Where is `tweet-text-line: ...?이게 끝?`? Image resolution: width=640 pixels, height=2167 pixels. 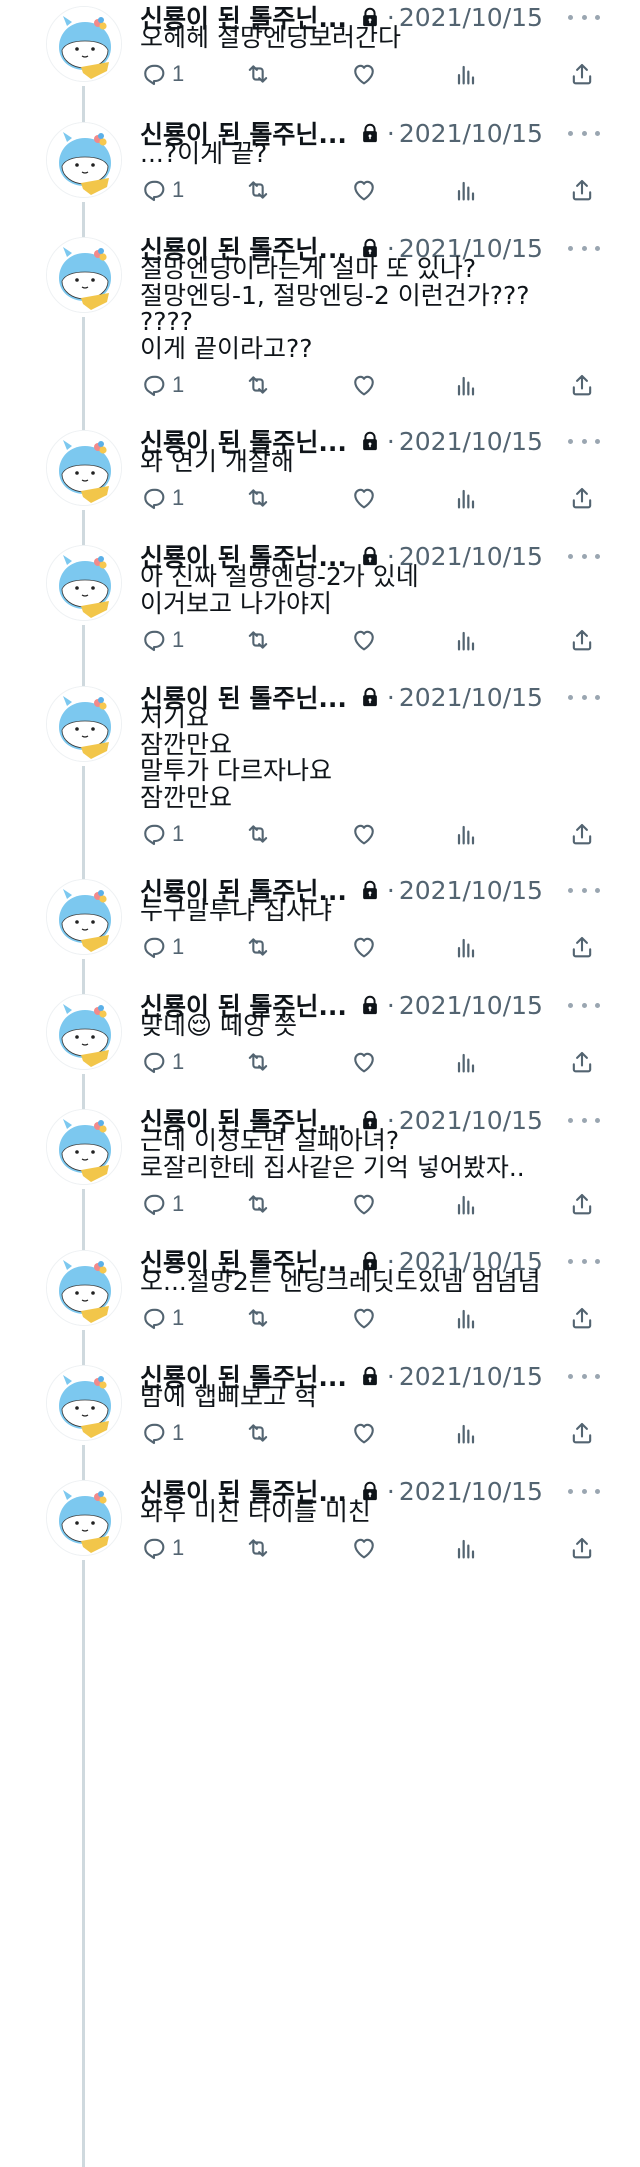 tweet-text-line: ...?이게 끝? is located at coordinates (204, 153).